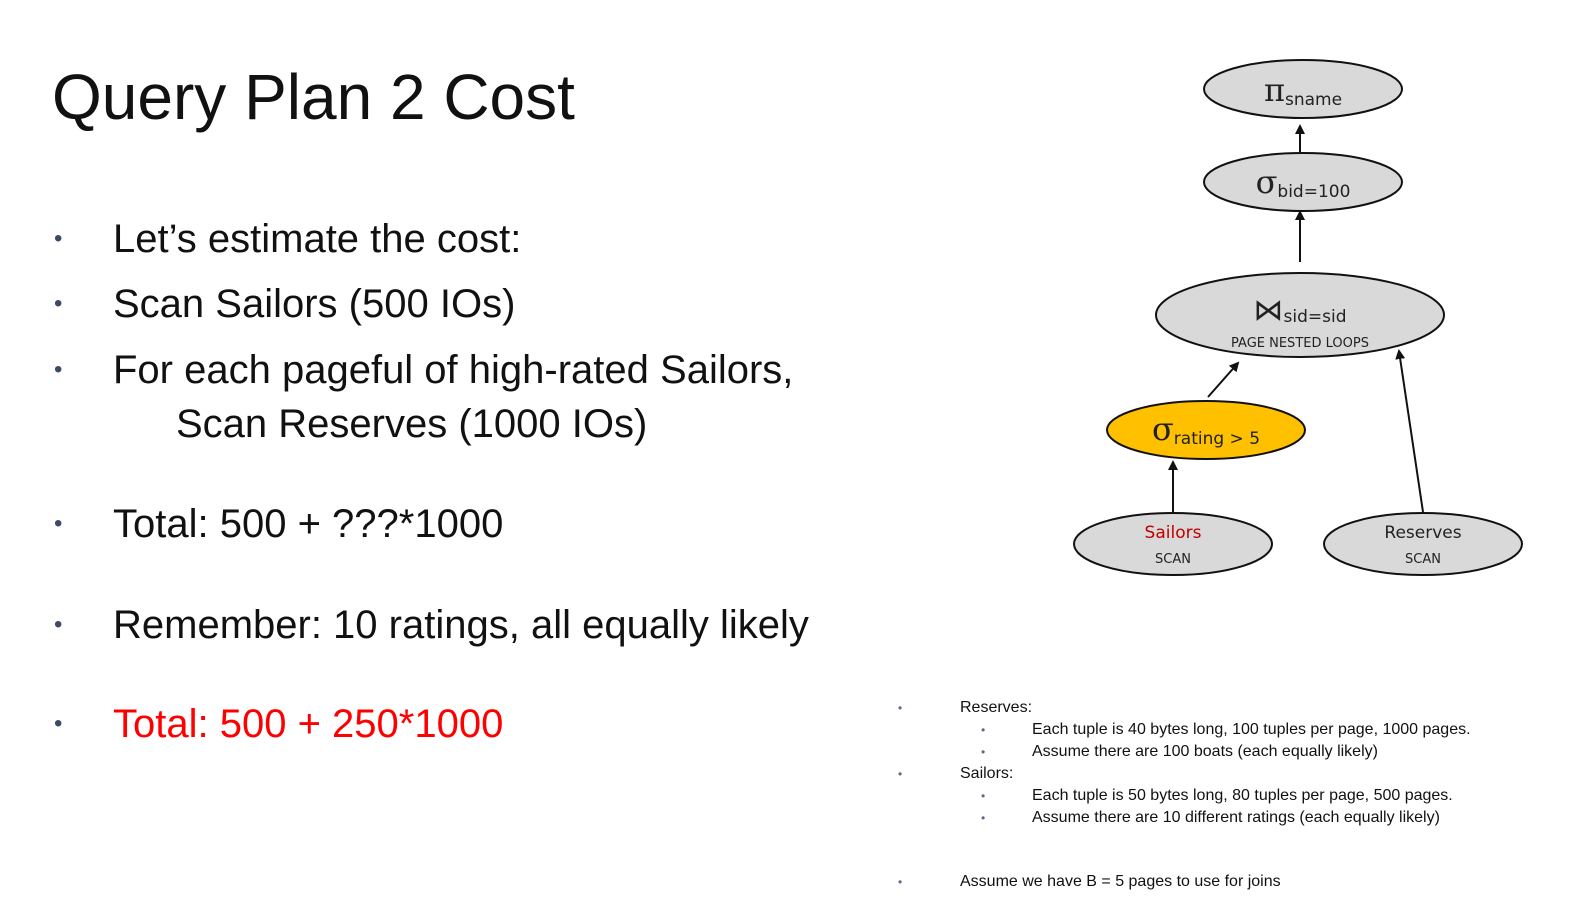  Describe the element at coordinates (1223, 379) in the screenshot. I see `edge-rating-to-join` at that location.